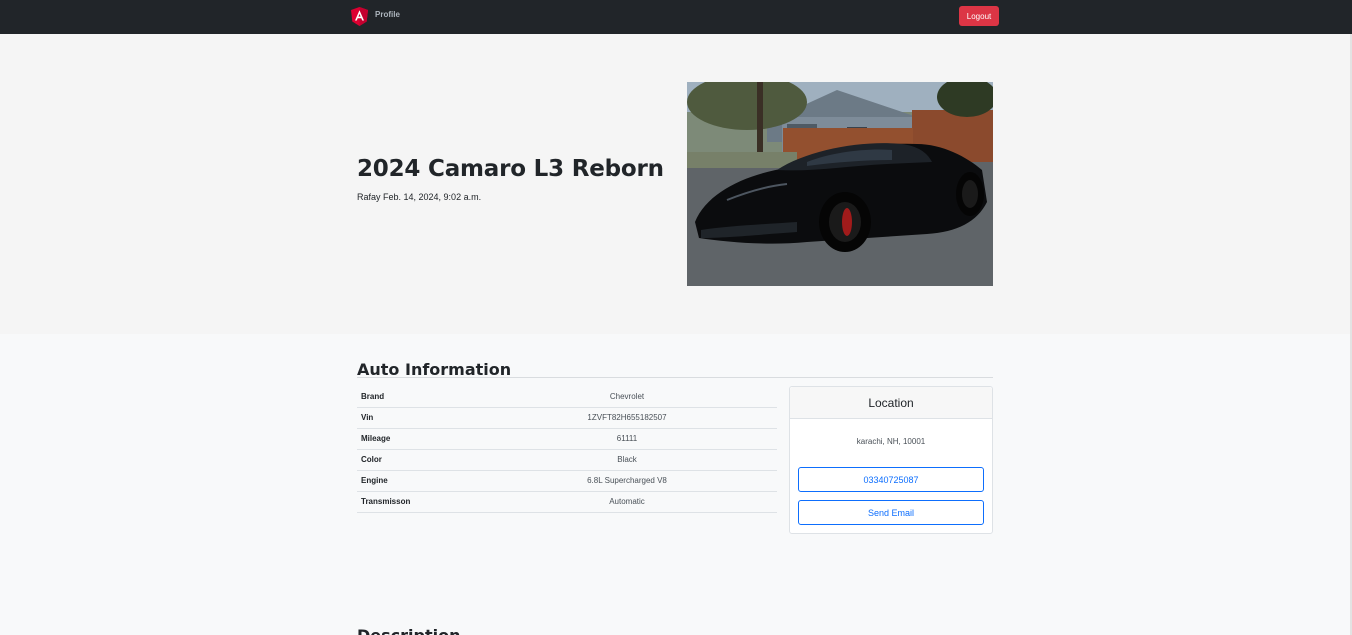 The height and width of the screenshot is (635, 1352). I want to click on row-value: Black, so click(627, 460).